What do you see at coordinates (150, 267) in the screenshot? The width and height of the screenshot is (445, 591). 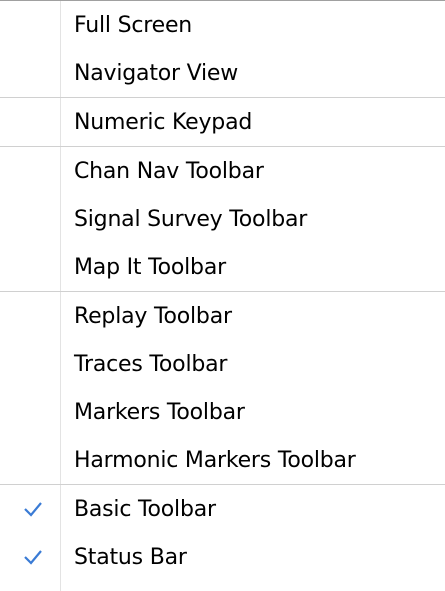 I see `menu-item-label: Map It Toolbar` at bounding box center [150, 267].